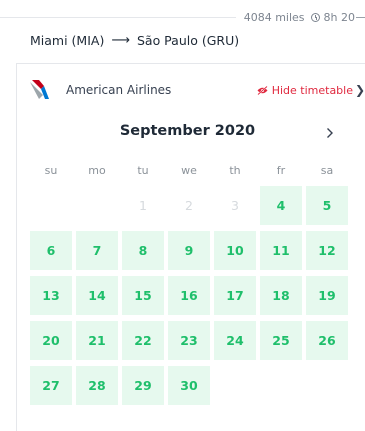 The width and height of the screenshot is (365, 431). Describe the element at coordinates (235, 340) in the screenshot. I see `calendar-day-24: 24` at that location.